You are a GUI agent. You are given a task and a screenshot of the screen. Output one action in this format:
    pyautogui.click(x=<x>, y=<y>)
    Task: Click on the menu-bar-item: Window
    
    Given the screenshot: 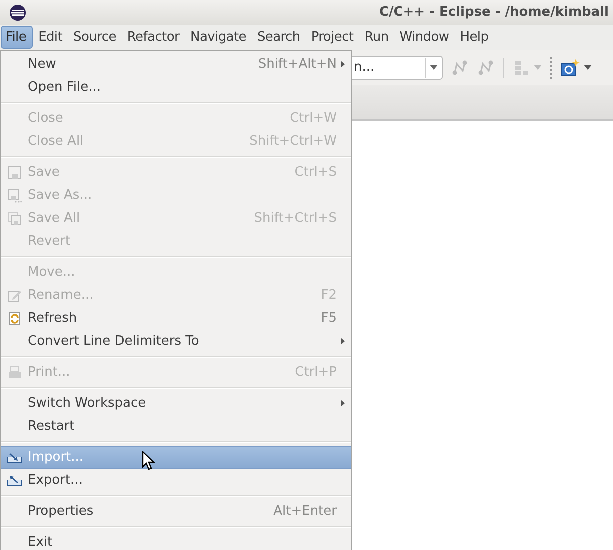 What is the action you would take?
    pyautogui.click(x=425, y=37)
    